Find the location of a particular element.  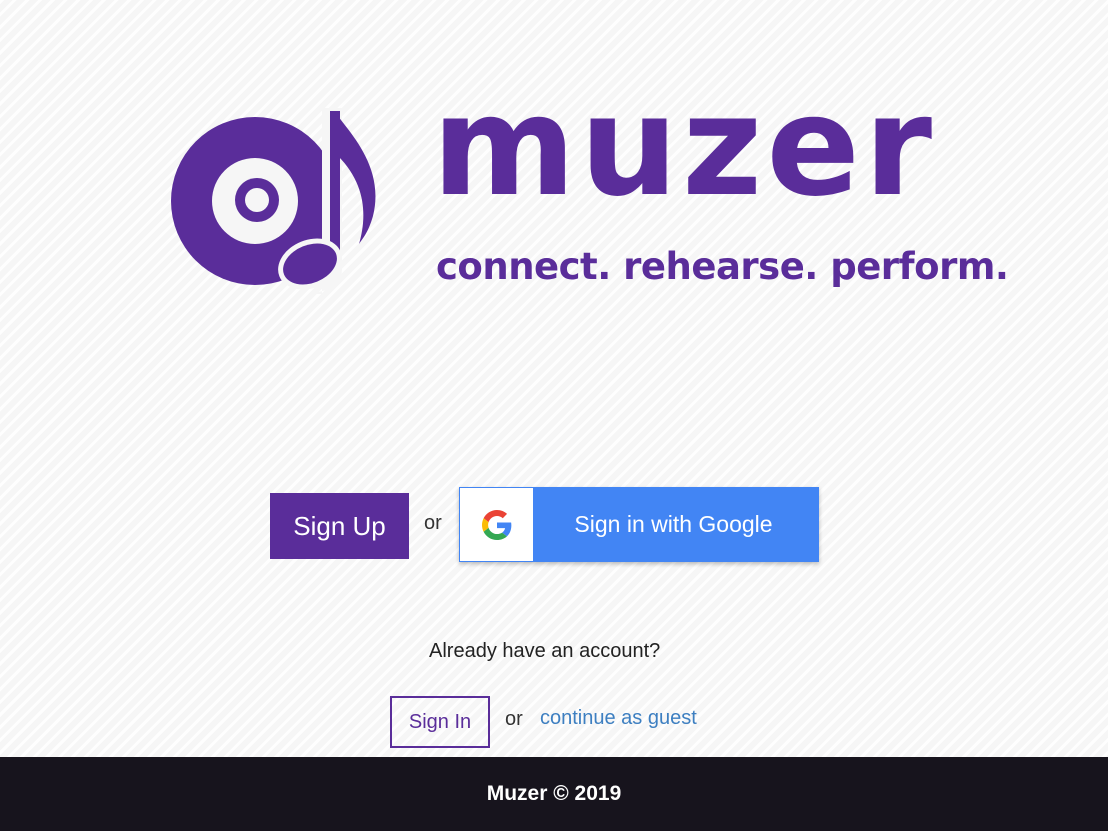

google-sign-in-label: Sign in with Google is located at coordinates (673, 524).